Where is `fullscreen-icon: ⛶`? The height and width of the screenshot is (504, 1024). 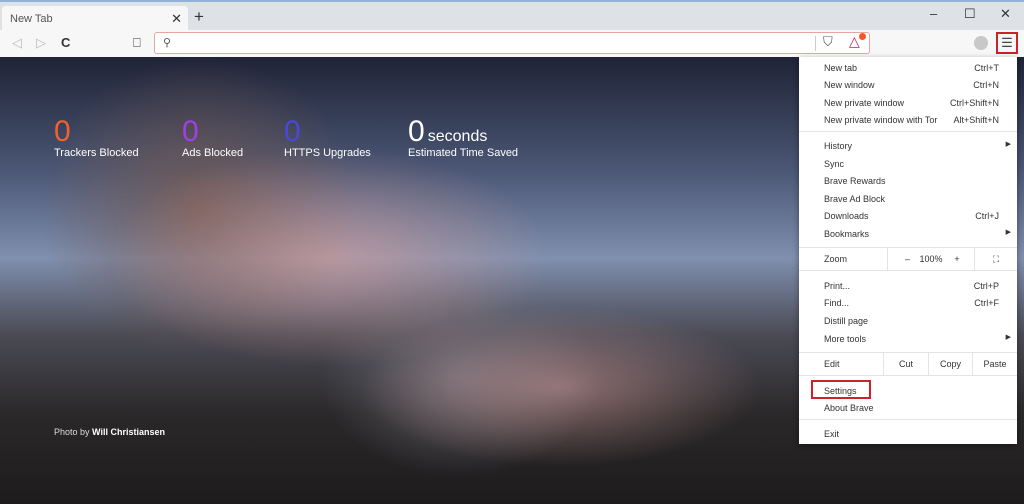
fullscreen-icon: ⛶ is located at coordinates (995, 259).